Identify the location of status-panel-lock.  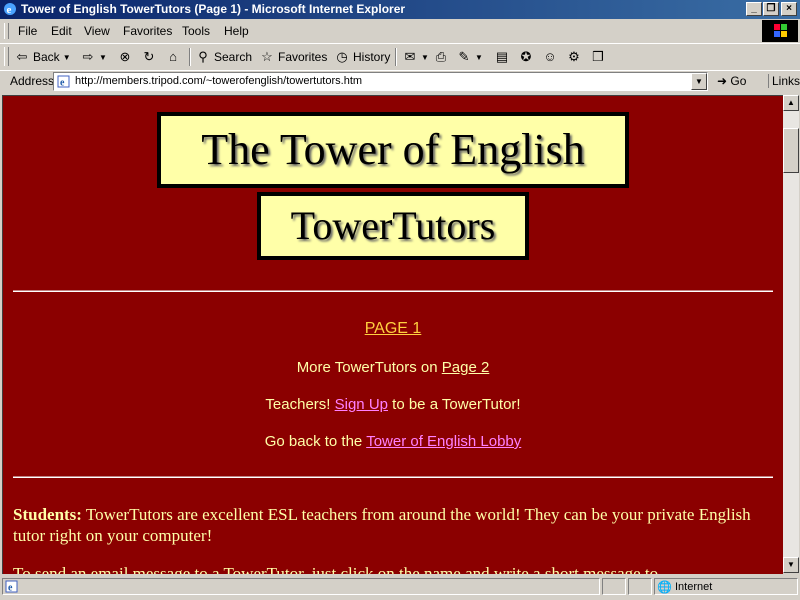
(614, 586).